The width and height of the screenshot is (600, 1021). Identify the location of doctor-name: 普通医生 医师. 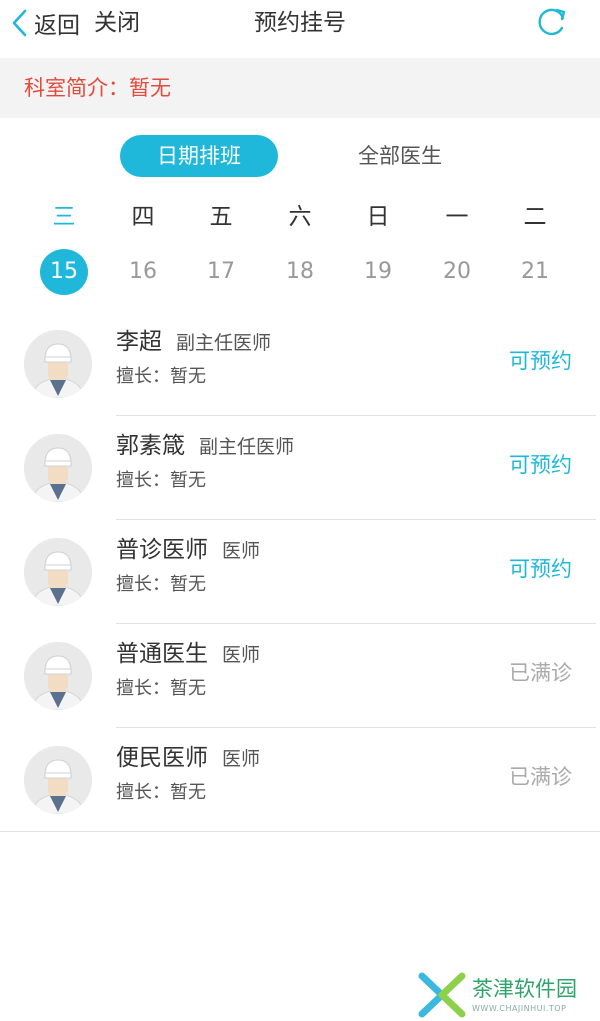
(188, 654).